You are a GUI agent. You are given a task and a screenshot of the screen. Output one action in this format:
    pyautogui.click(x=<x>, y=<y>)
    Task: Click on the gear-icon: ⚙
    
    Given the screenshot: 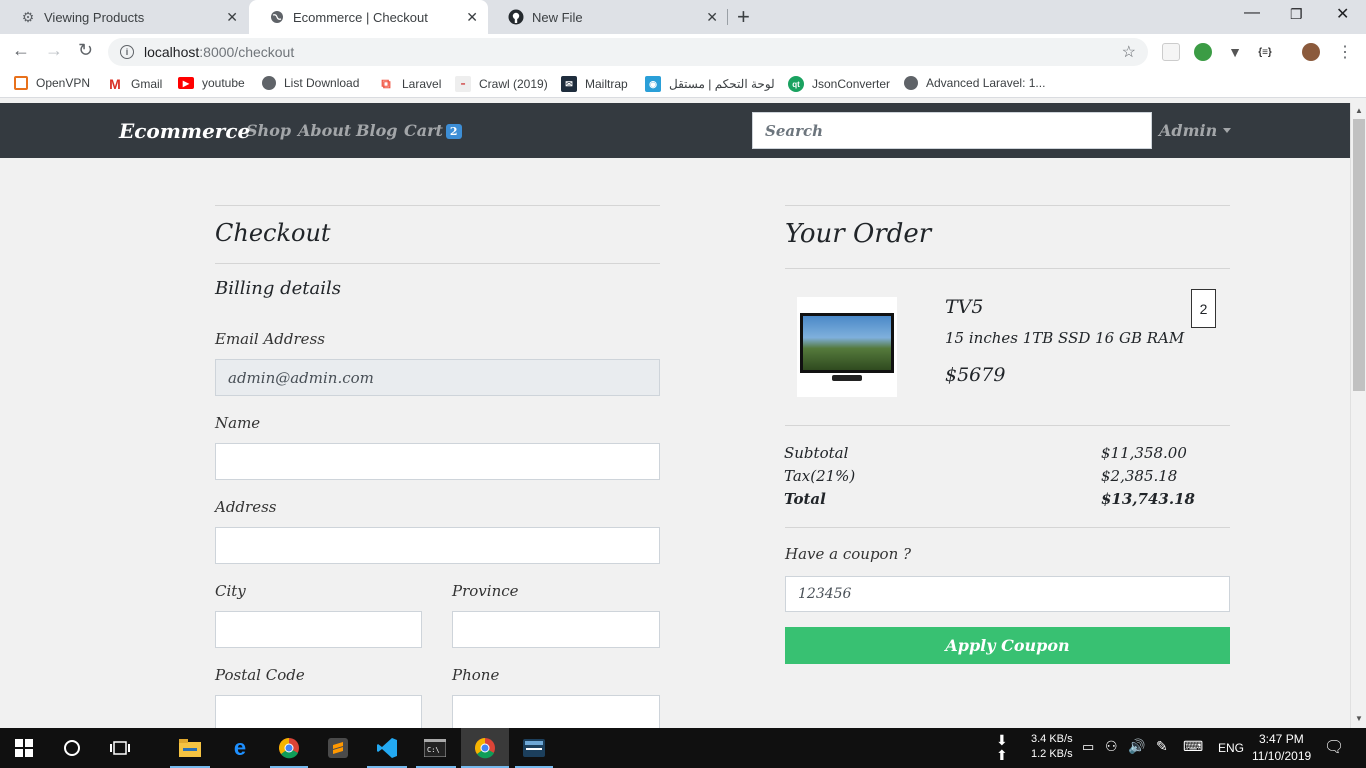 What is the action you would take?
    pyautogui.click(x=28, y=16)
    